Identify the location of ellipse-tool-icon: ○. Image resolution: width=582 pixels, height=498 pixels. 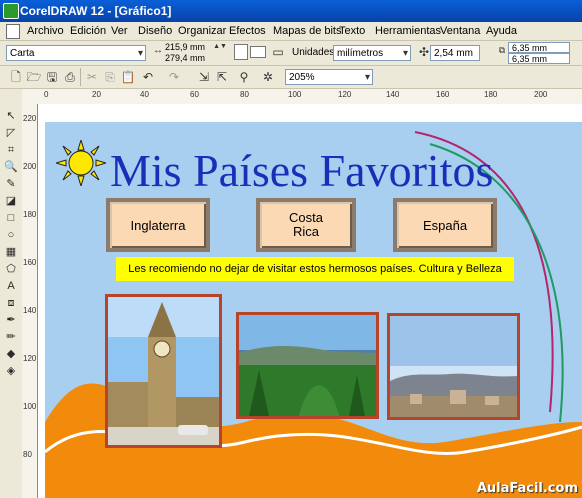
(11, 235).